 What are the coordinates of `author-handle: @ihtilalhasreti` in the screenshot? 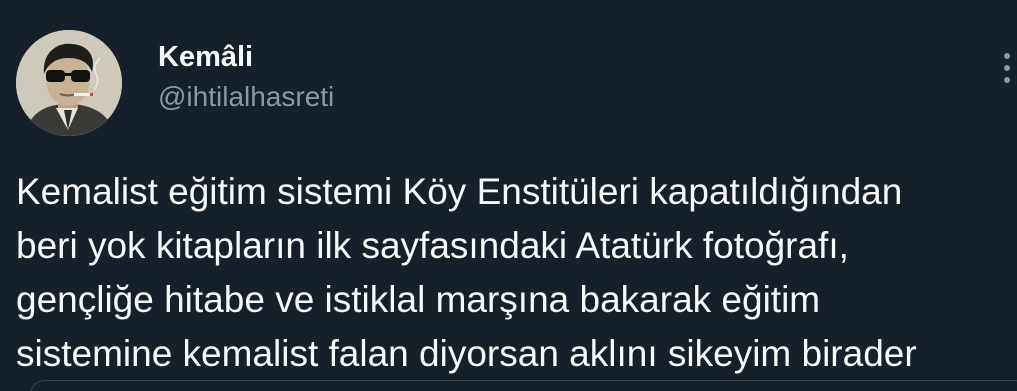 It's located at (246, 97).